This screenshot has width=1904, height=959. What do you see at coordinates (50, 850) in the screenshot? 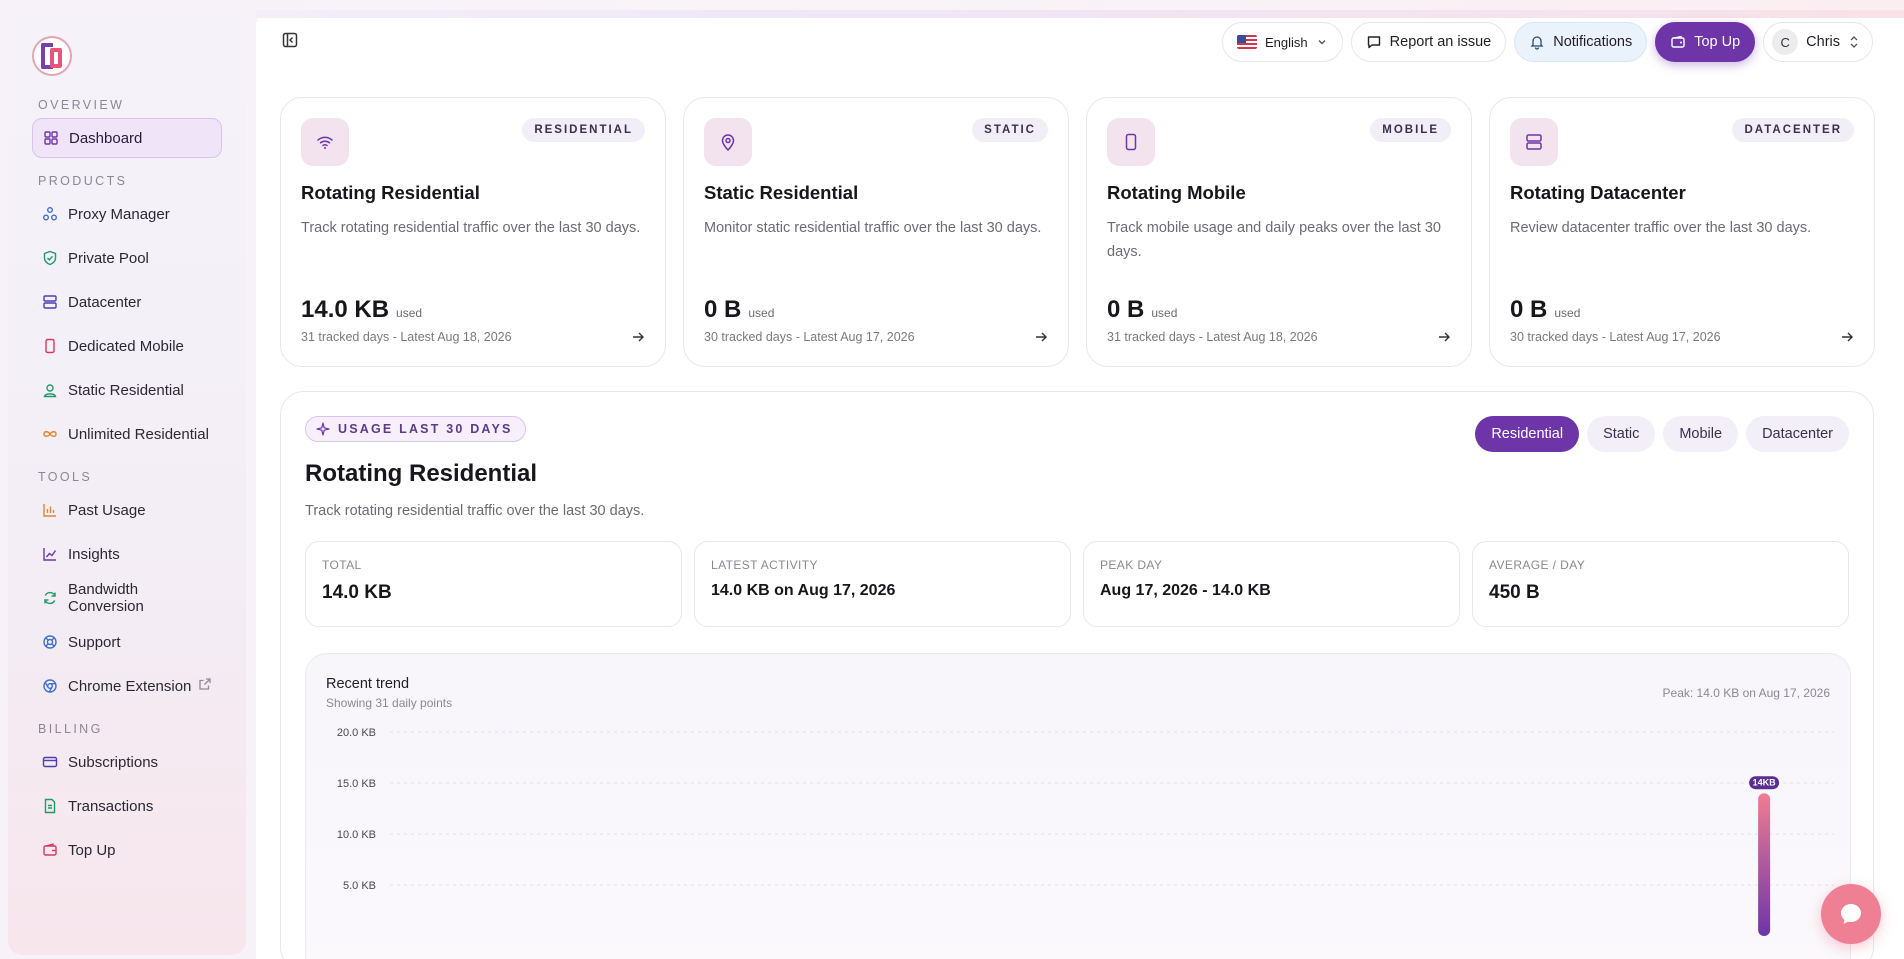
I see `wallet-icon` at bounding box center [50, 850].